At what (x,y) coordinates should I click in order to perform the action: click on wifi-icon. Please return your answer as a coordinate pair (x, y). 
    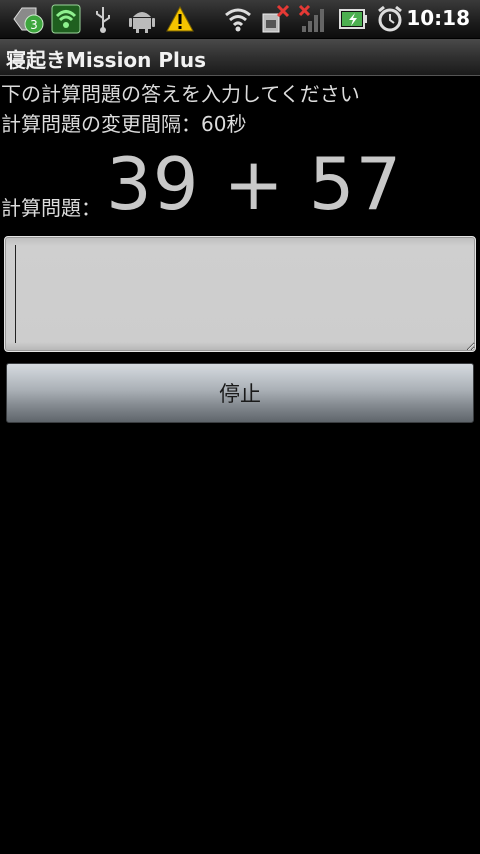
    Looking at the image, I should click on (238, 19).